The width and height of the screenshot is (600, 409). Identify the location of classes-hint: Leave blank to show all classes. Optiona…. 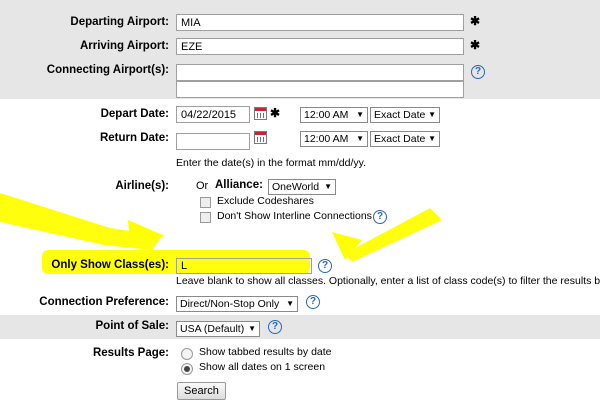
(388, 281).